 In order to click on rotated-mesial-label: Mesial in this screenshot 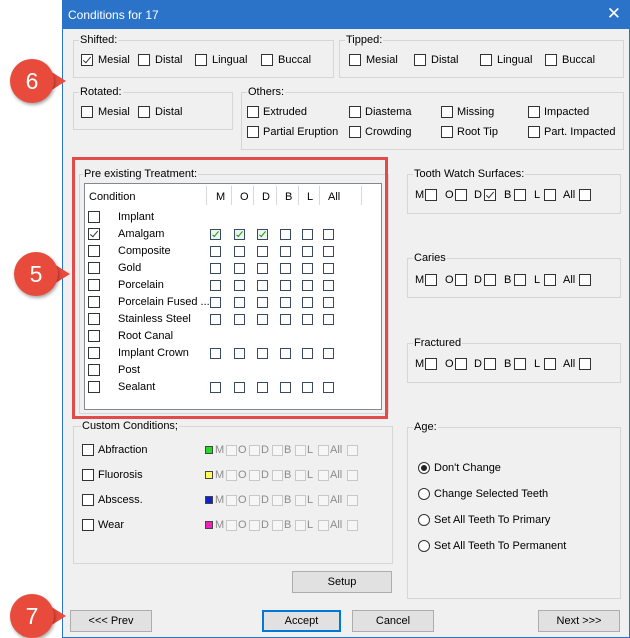, I will do `click(114, 112)`.